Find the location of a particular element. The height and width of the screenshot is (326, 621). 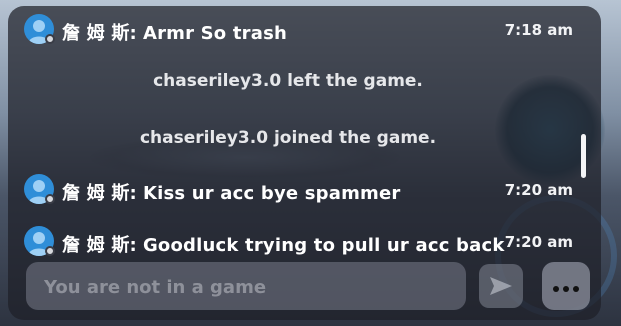

message-time: 7:18 am is located at coordinates (538, 30).